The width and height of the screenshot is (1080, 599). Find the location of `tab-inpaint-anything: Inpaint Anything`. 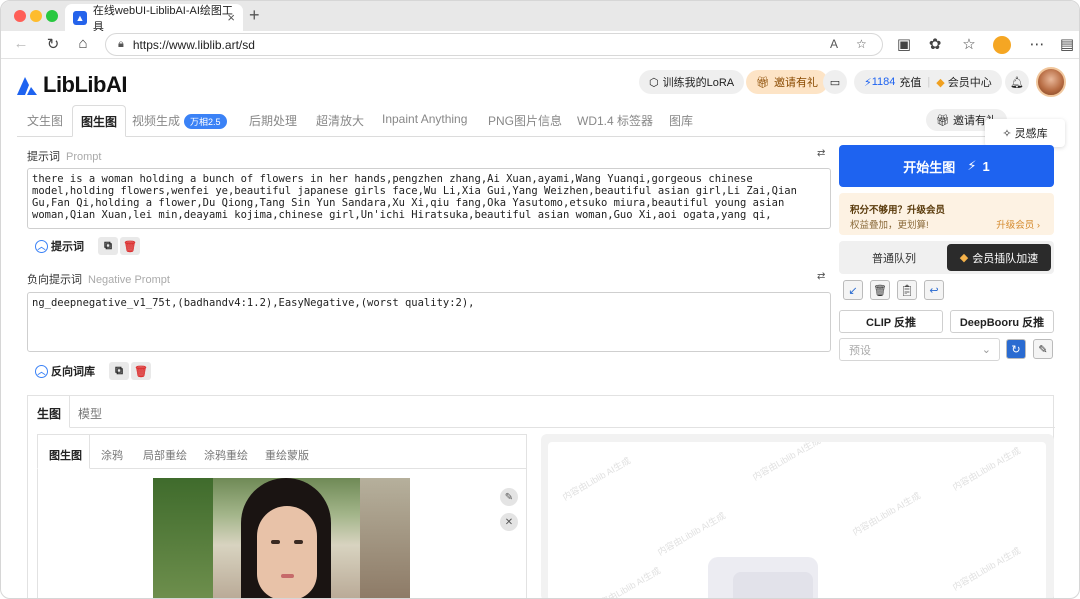

tab-inpaint-anything: Inpaint Anything is located at coordinates (424, 119).